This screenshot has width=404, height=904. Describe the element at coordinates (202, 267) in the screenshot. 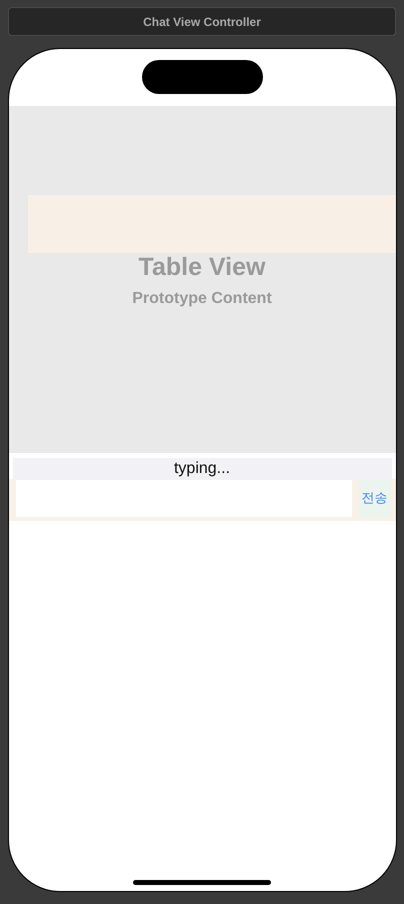

I see `table-view-title: Table View` at that location.